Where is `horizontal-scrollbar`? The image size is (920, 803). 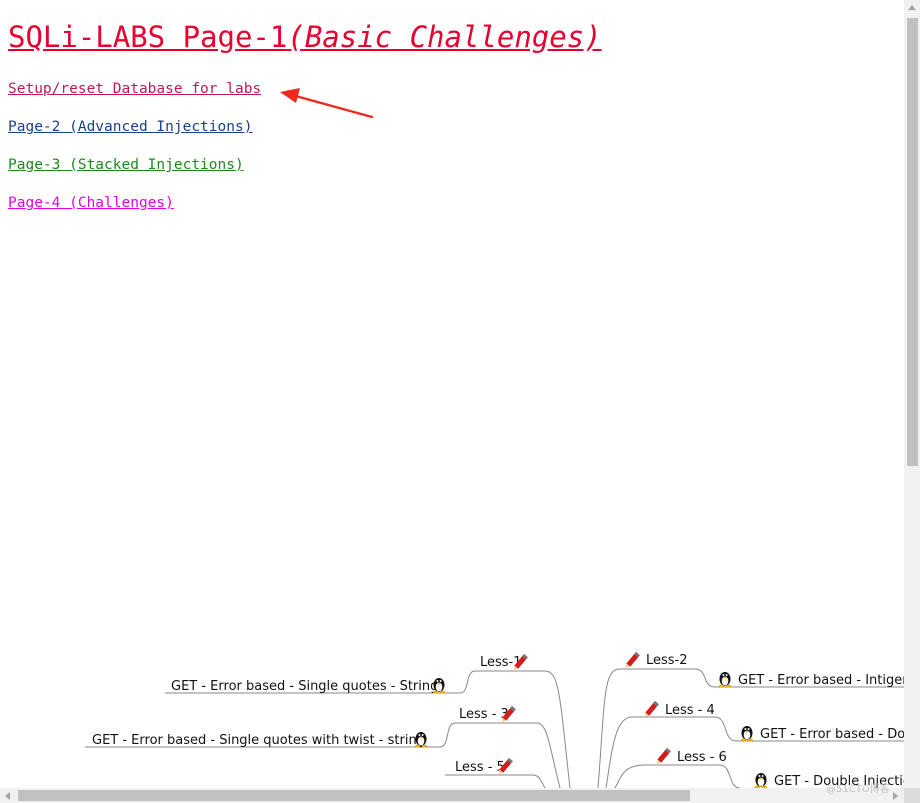 horizontal-scrollbar is located at coordinates (452, 795).